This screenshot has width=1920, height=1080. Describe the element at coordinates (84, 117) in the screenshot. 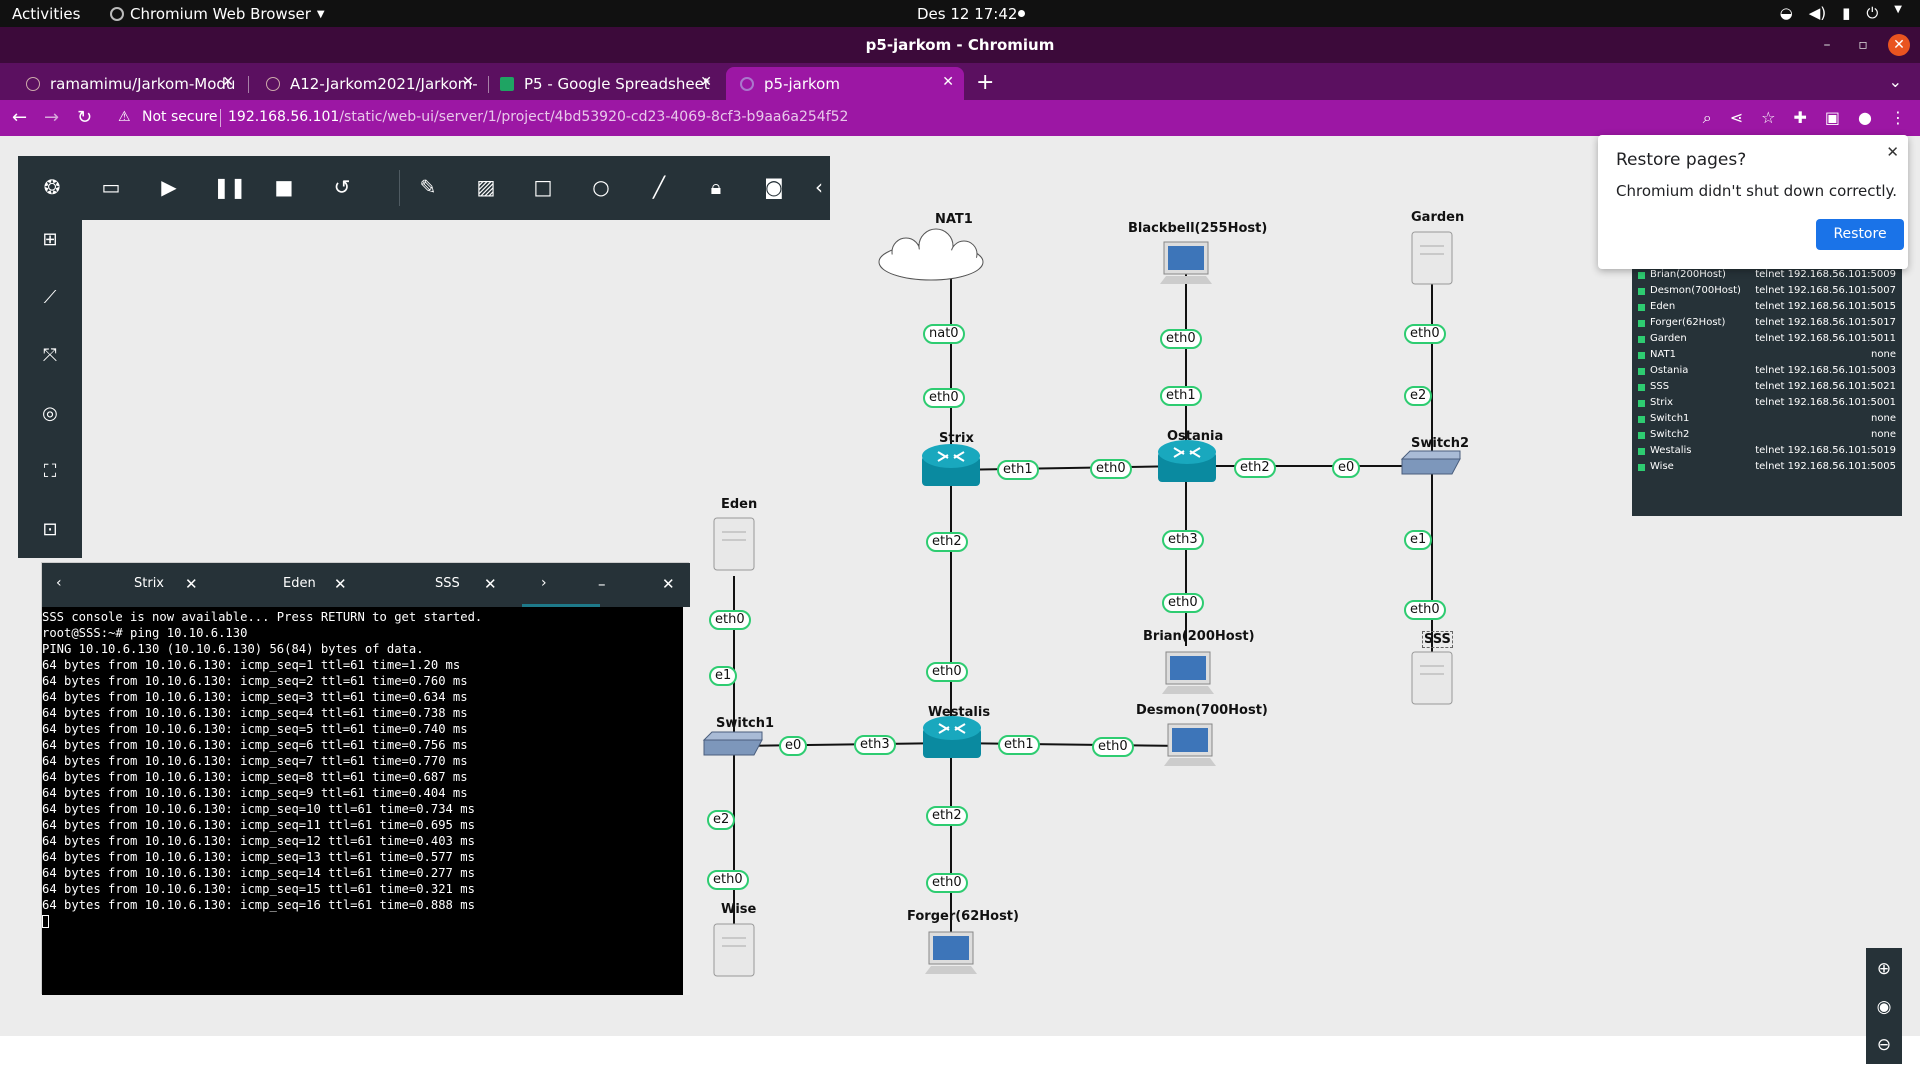

I see `reload-icon: ↻` at that location.